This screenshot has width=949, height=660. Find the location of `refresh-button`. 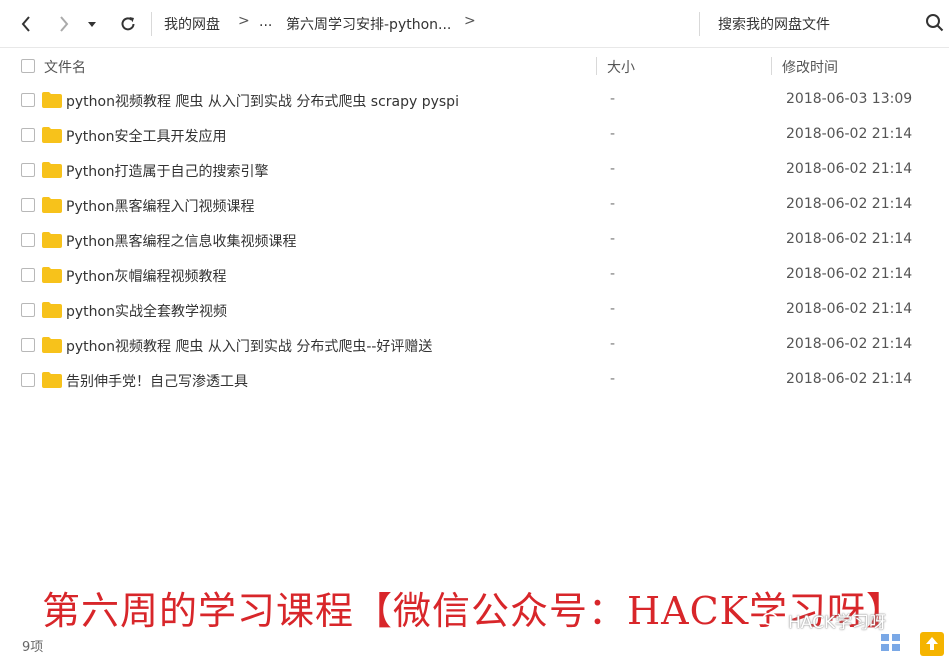

refresh-button is located at coordinates (128, 24).